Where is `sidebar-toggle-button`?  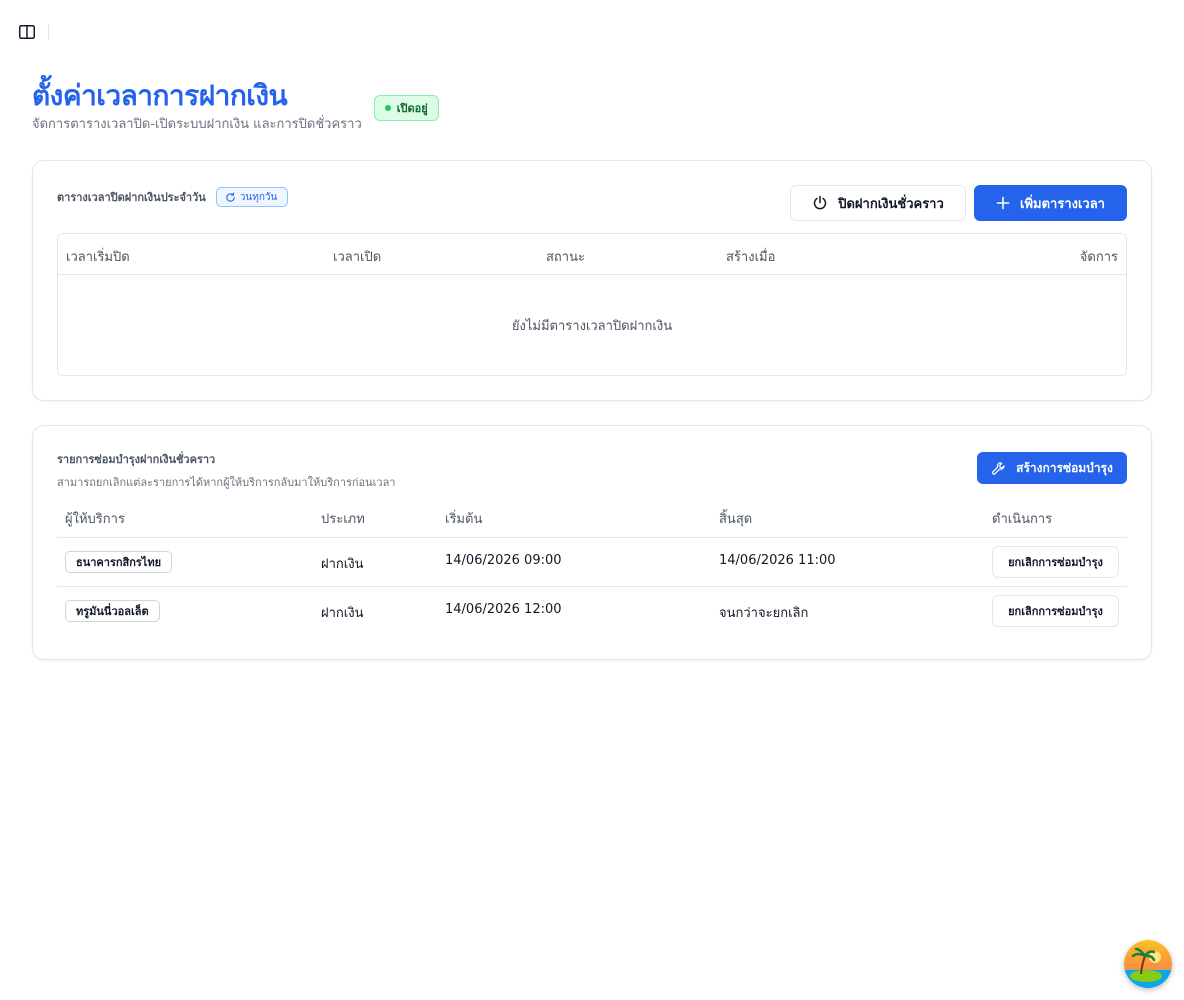 sidebar-toggle-button is located at coordinates (27, 32).